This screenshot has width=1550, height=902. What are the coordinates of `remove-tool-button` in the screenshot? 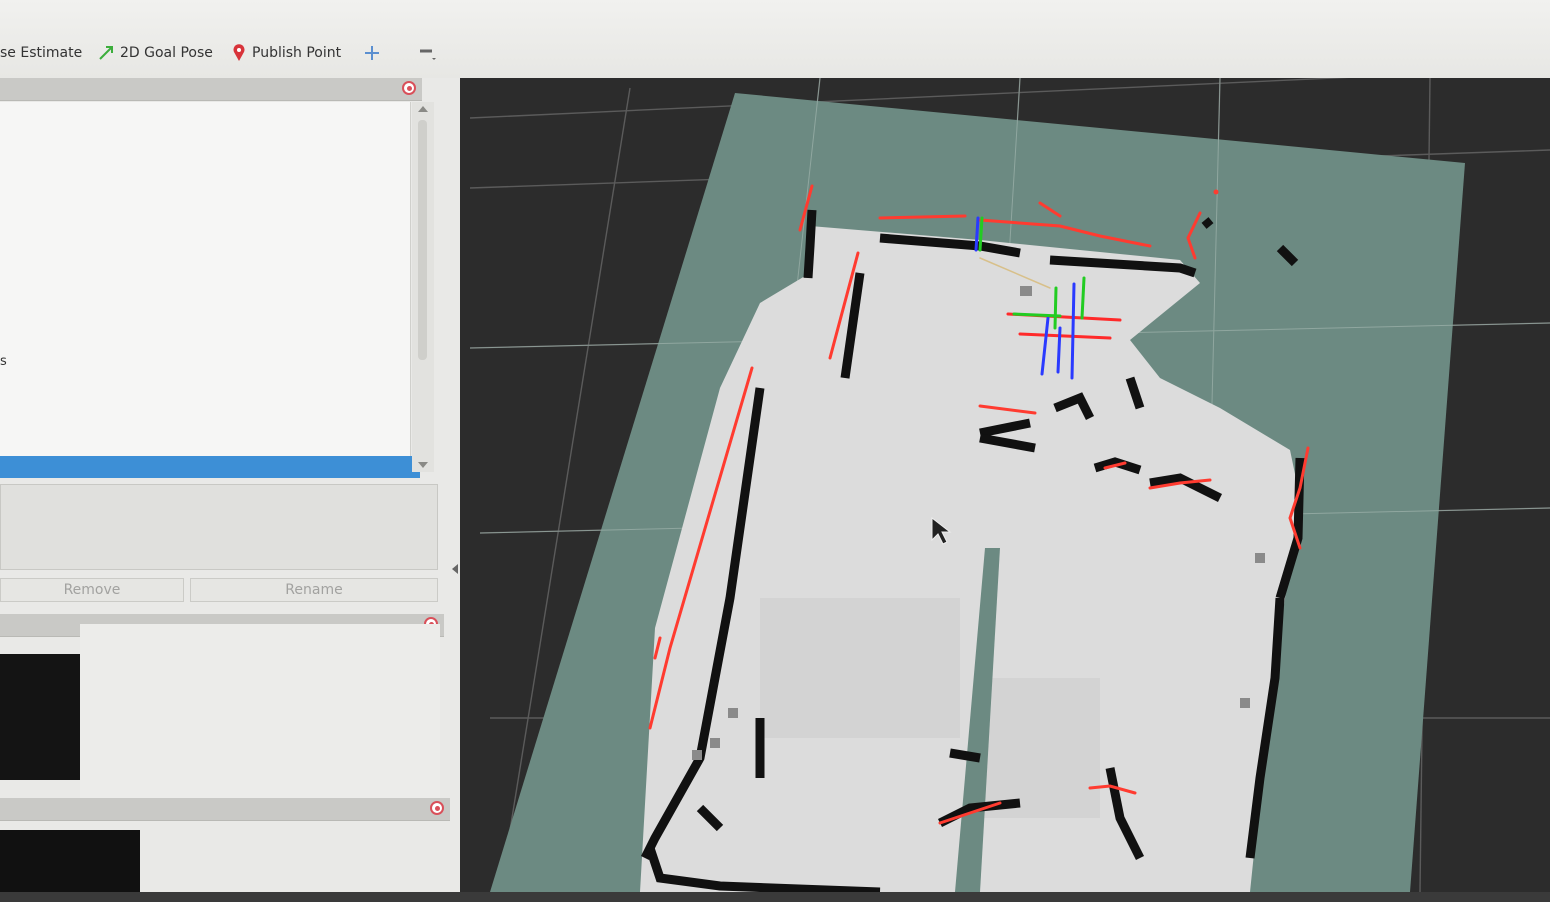 It's located at (427, 53).